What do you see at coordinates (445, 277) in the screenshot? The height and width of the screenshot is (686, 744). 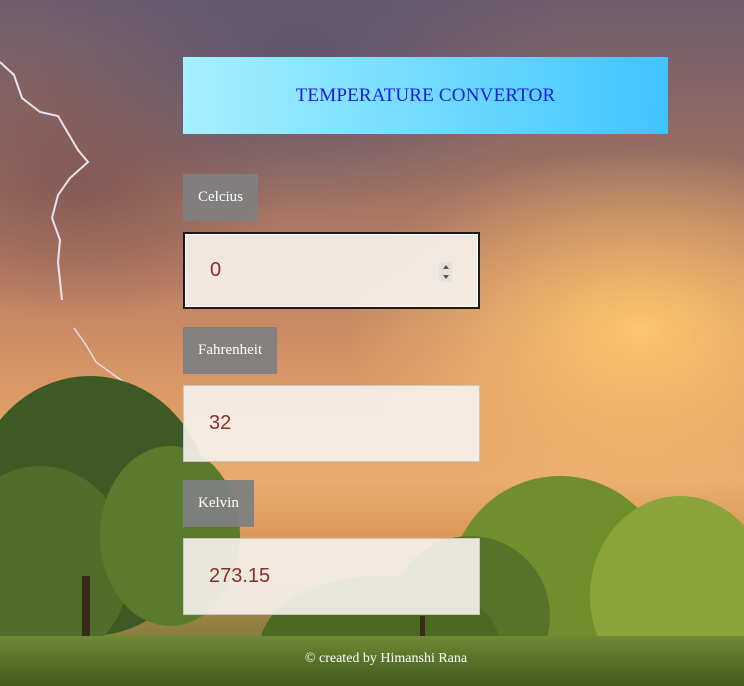 I see `spinner-down-arrow-icon` at bounding box center [445, 277].